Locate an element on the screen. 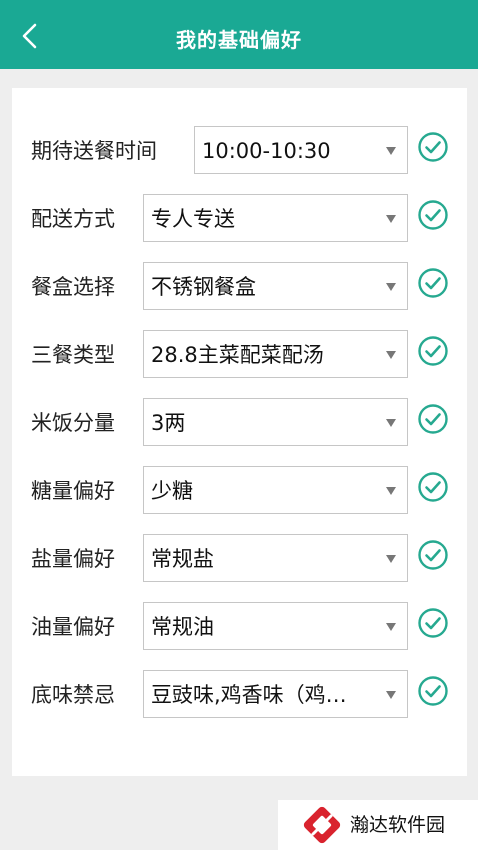  oil-select: 常规油 is located at coordinates (275, 626).